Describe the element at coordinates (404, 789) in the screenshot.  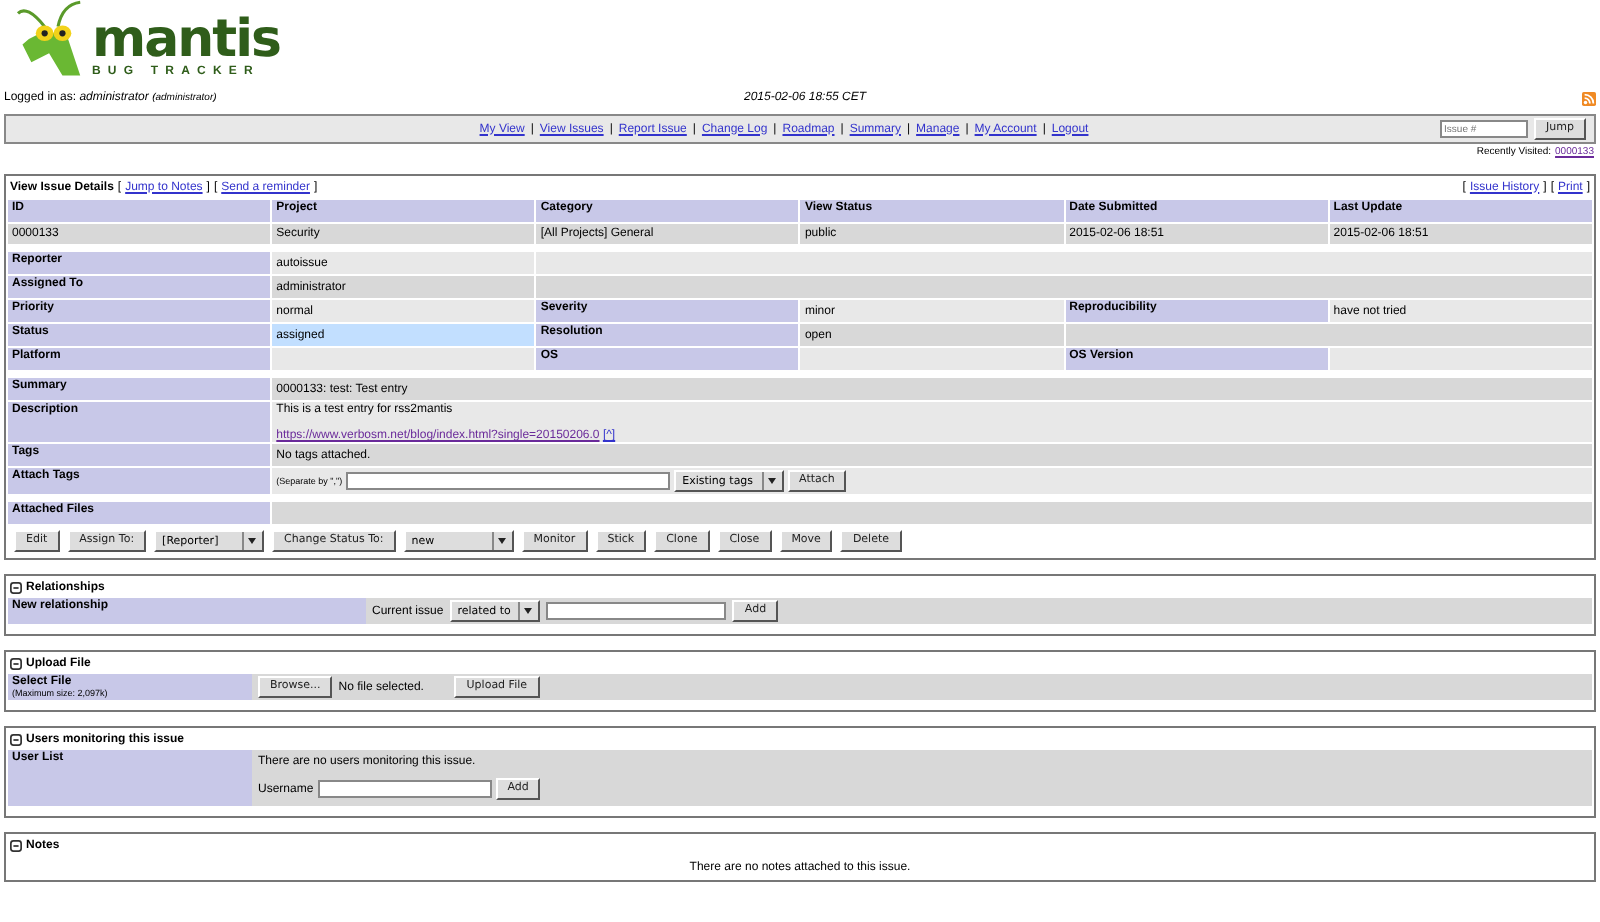
I see `username-field` at that location.